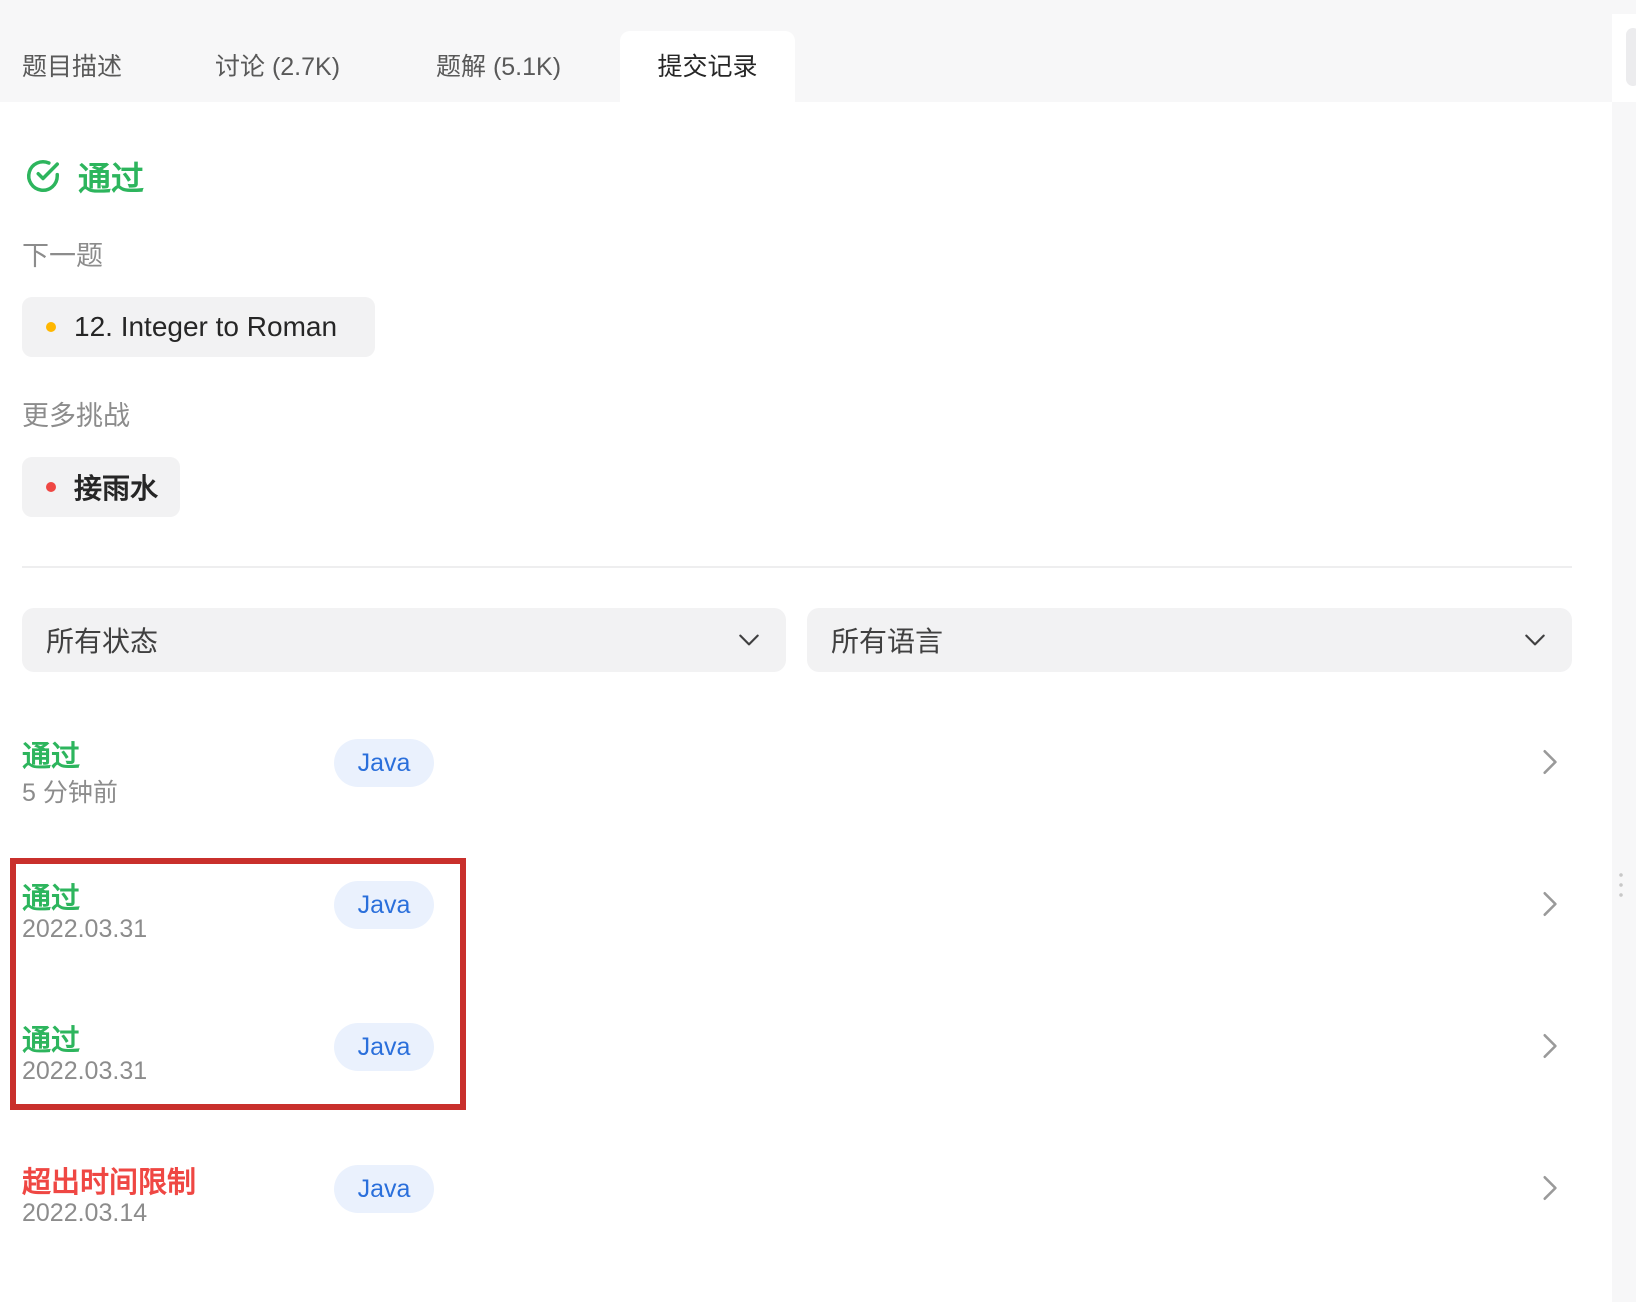 The height and width of the screenshot is (1302, 1636). Describe the element at coordinates (62, 256) in the screenshot. I see `next-problem-heading: 下一题` at that location.